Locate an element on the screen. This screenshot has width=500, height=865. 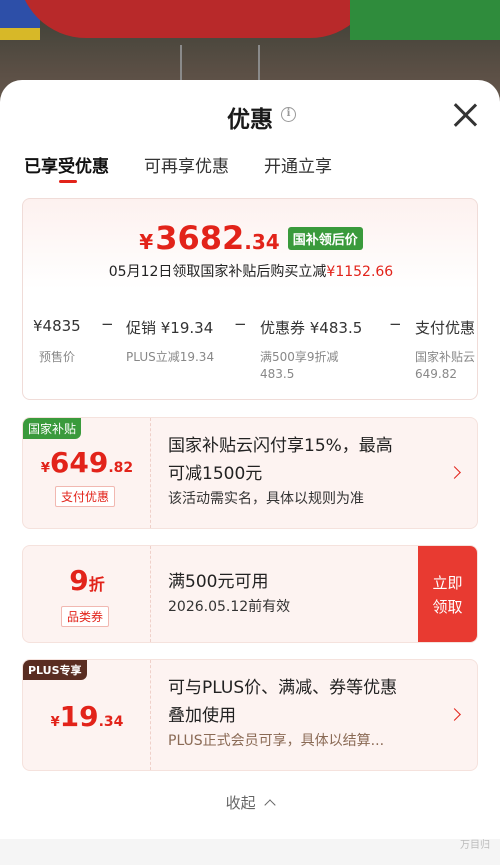
collapse-label: 收起 is located at coordinates (240, 803).